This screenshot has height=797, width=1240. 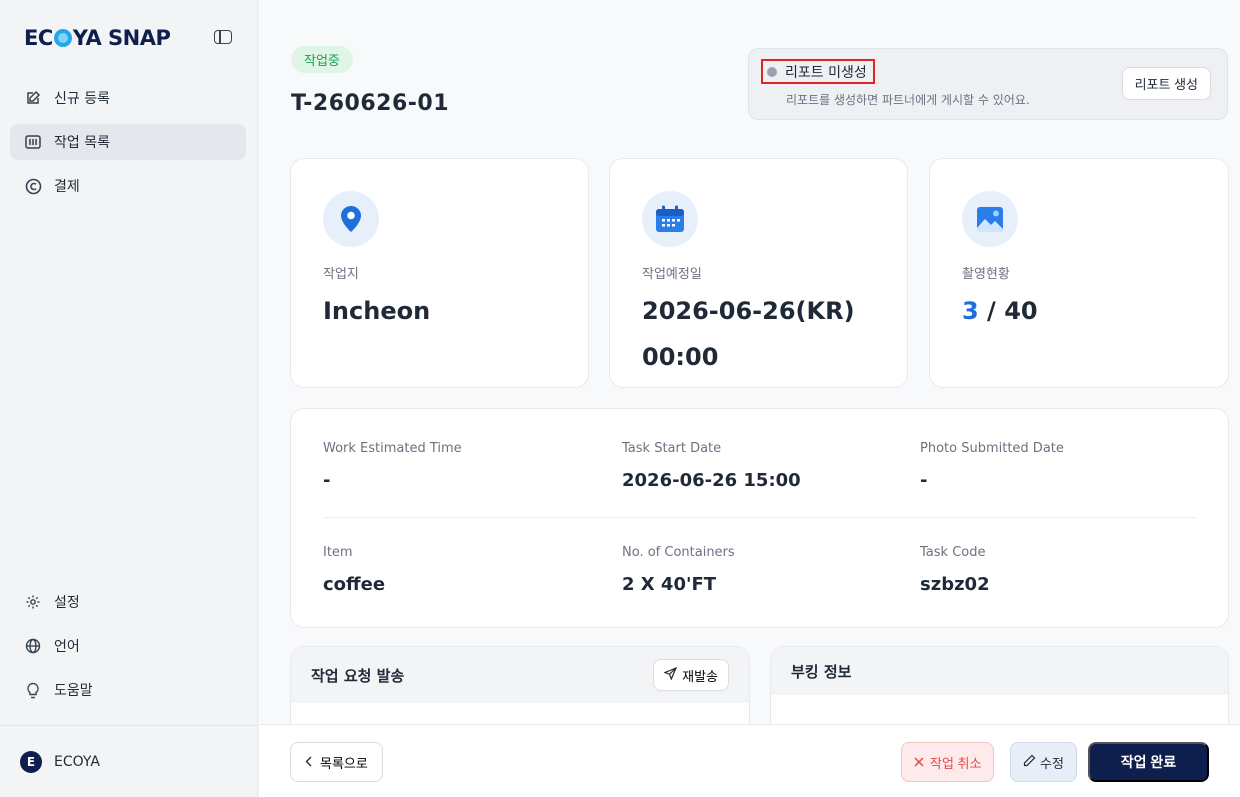 What do you see at coordinates (354, 584) in the screenshot?
I see `info-value: coffee` at bounding box center [354, 584].